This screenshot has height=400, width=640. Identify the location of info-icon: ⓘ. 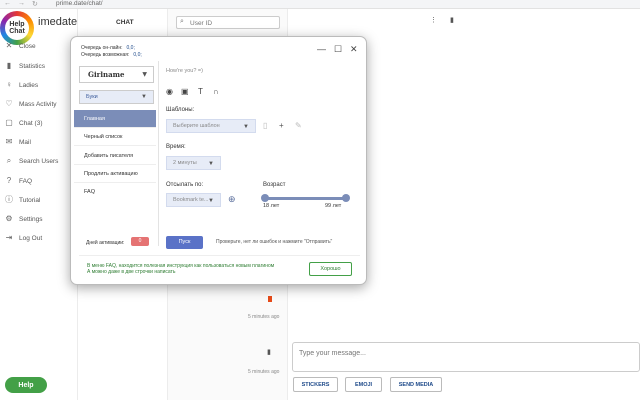
(9, 199).